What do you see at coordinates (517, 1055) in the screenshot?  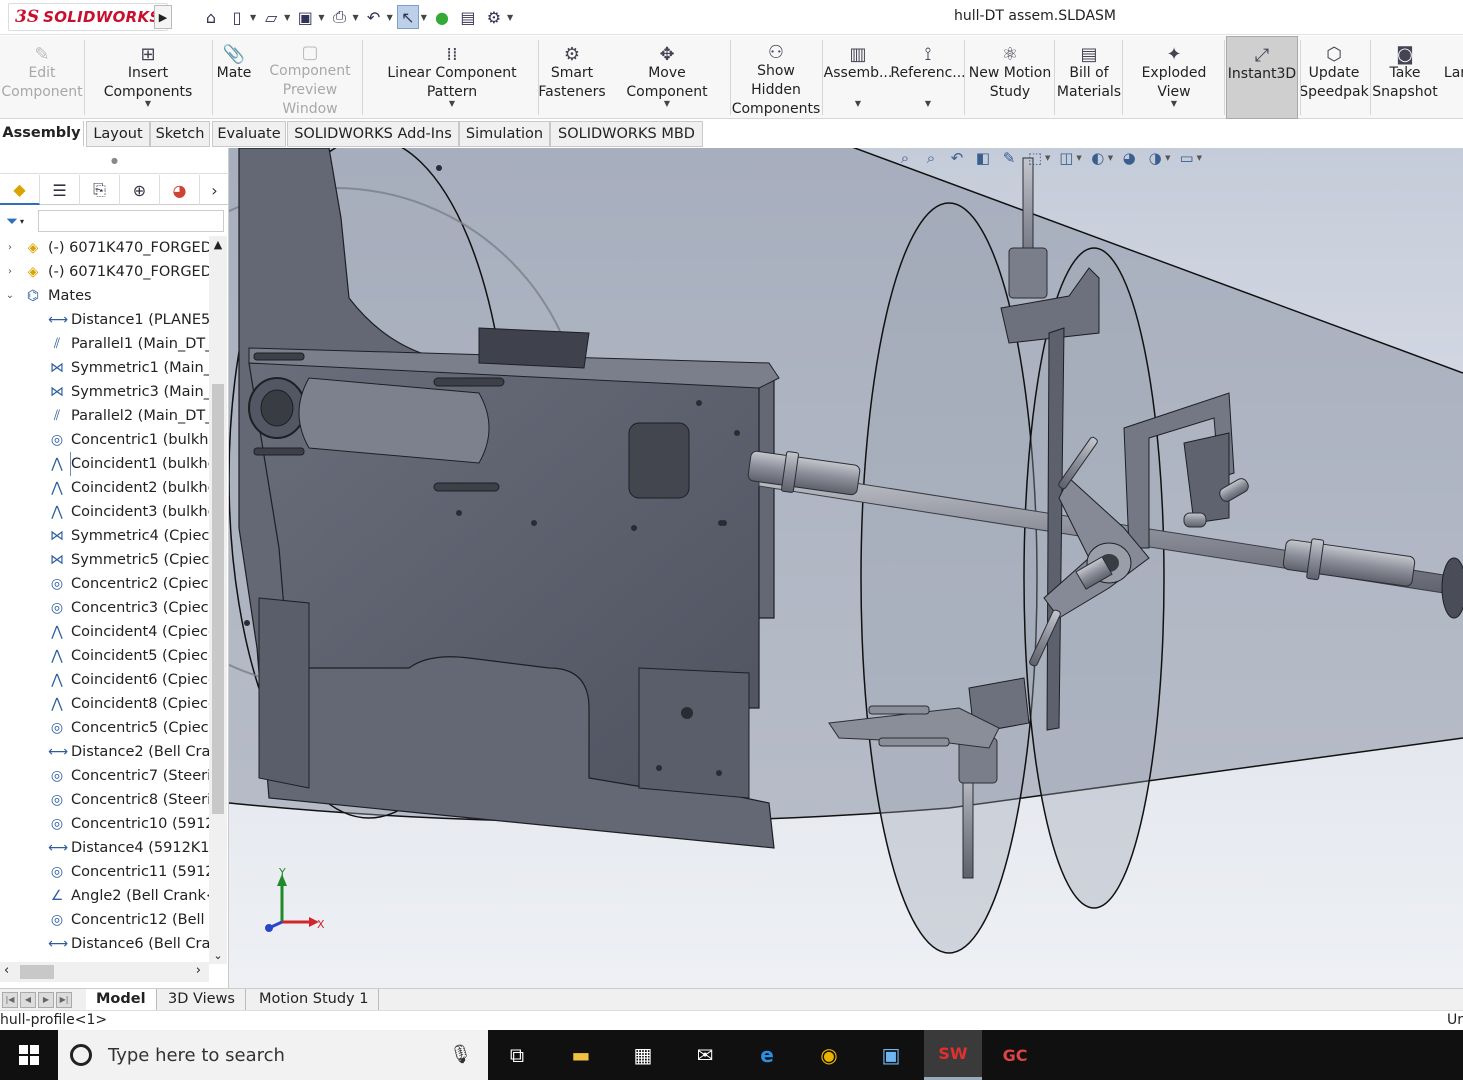 I see `task-view-icon: ⧉` at bounding box center [517, 1055].